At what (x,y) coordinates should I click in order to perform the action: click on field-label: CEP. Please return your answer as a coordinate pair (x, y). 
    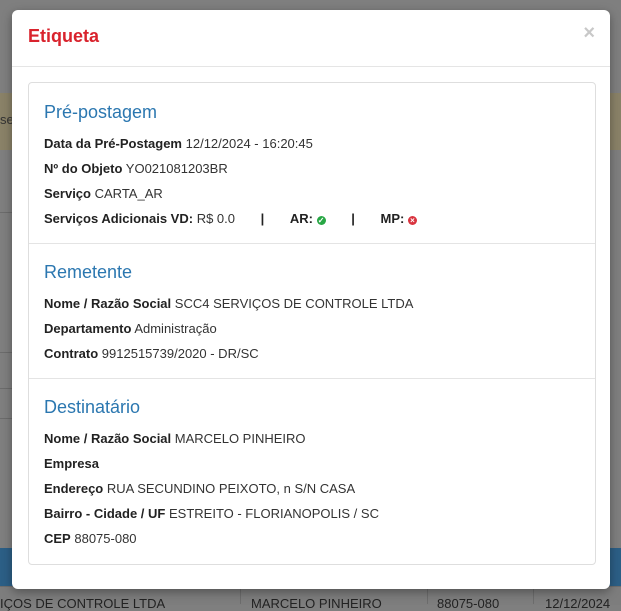
    Looking at the image, I should click on (57, 538).